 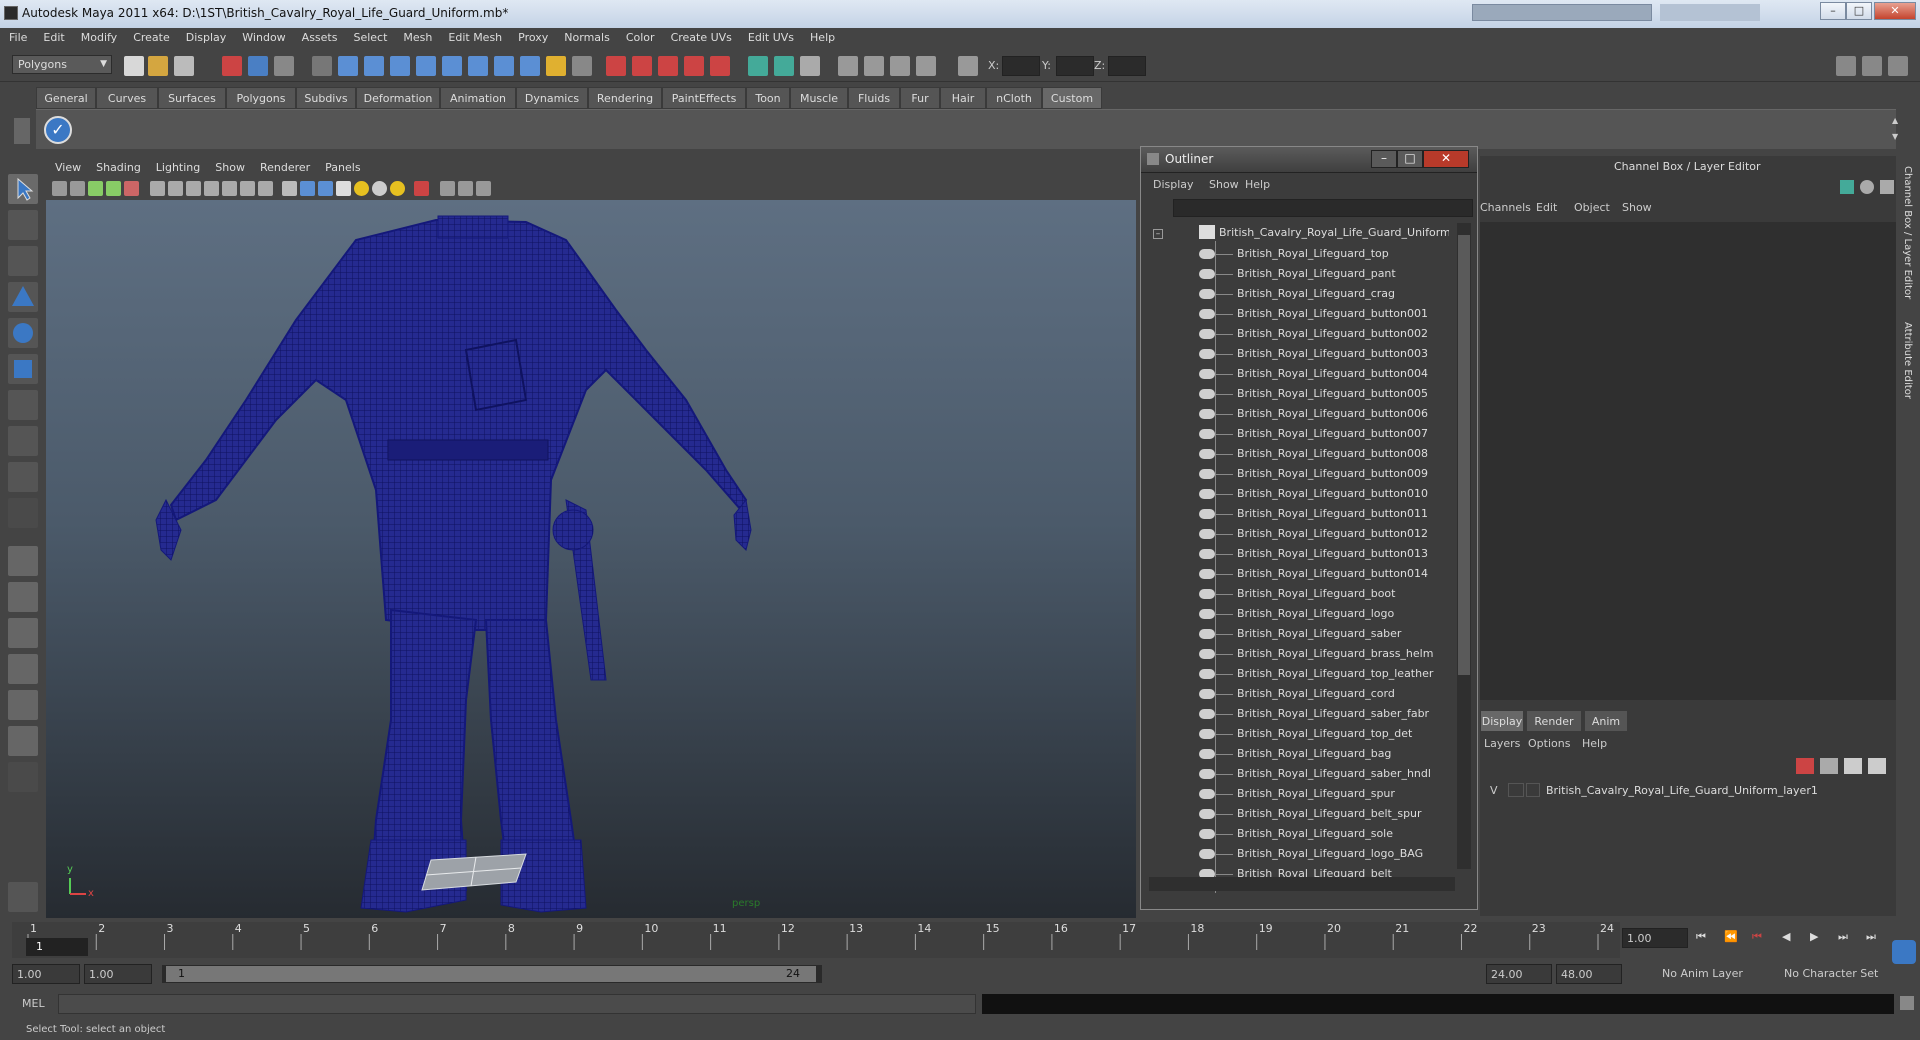 I want to click on outliner-item: British_Royal_Lifeguard_saber_hndl, so click(x=1334, y=773).